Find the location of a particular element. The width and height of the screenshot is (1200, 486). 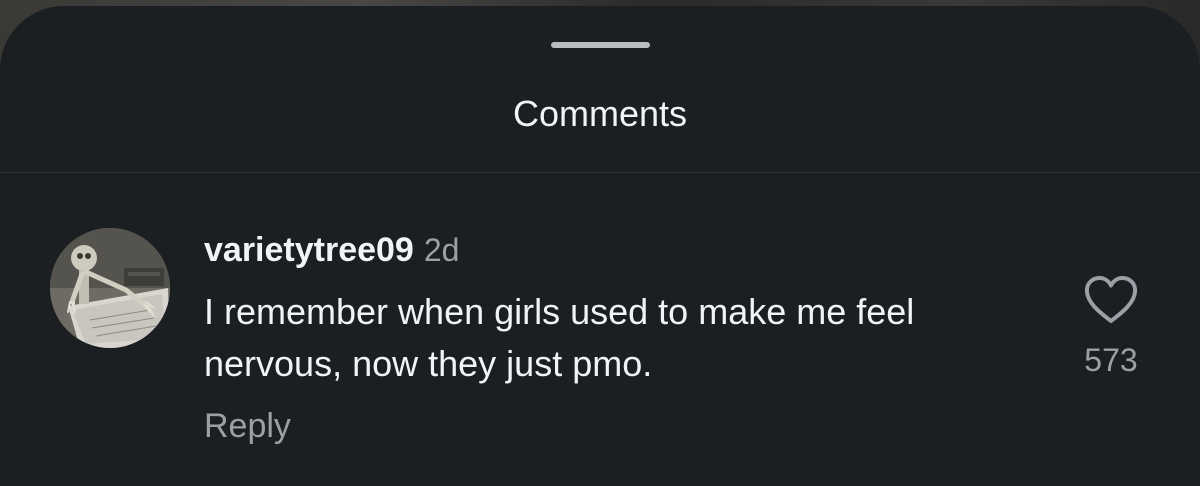

username: varietytree09 is located at coordinates (309, 250).